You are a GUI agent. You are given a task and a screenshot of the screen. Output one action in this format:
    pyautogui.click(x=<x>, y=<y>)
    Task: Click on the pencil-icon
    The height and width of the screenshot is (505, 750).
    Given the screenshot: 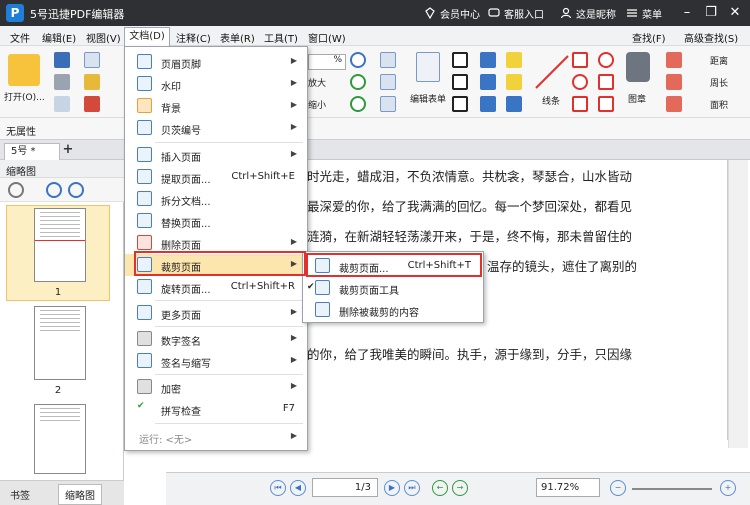 What is the action you would take?
    pyautogui.click(x=606, y=104)
    